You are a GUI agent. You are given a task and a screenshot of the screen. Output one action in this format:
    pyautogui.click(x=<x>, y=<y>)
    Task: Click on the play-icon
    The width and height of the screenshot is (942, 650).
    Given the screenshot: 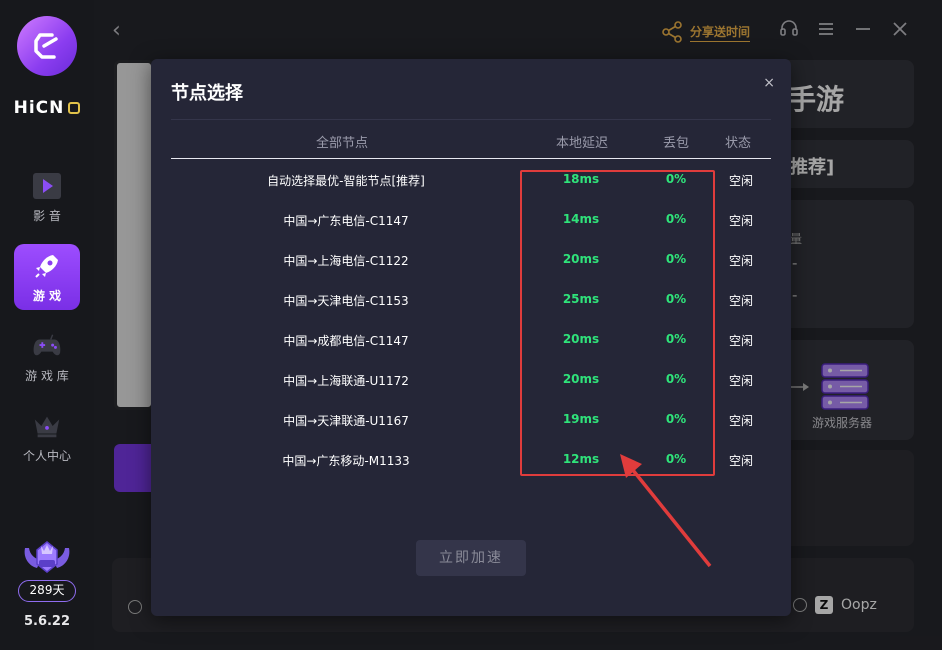 What is the action you would take?
    pyautogui.click(x=47, y=186)
    